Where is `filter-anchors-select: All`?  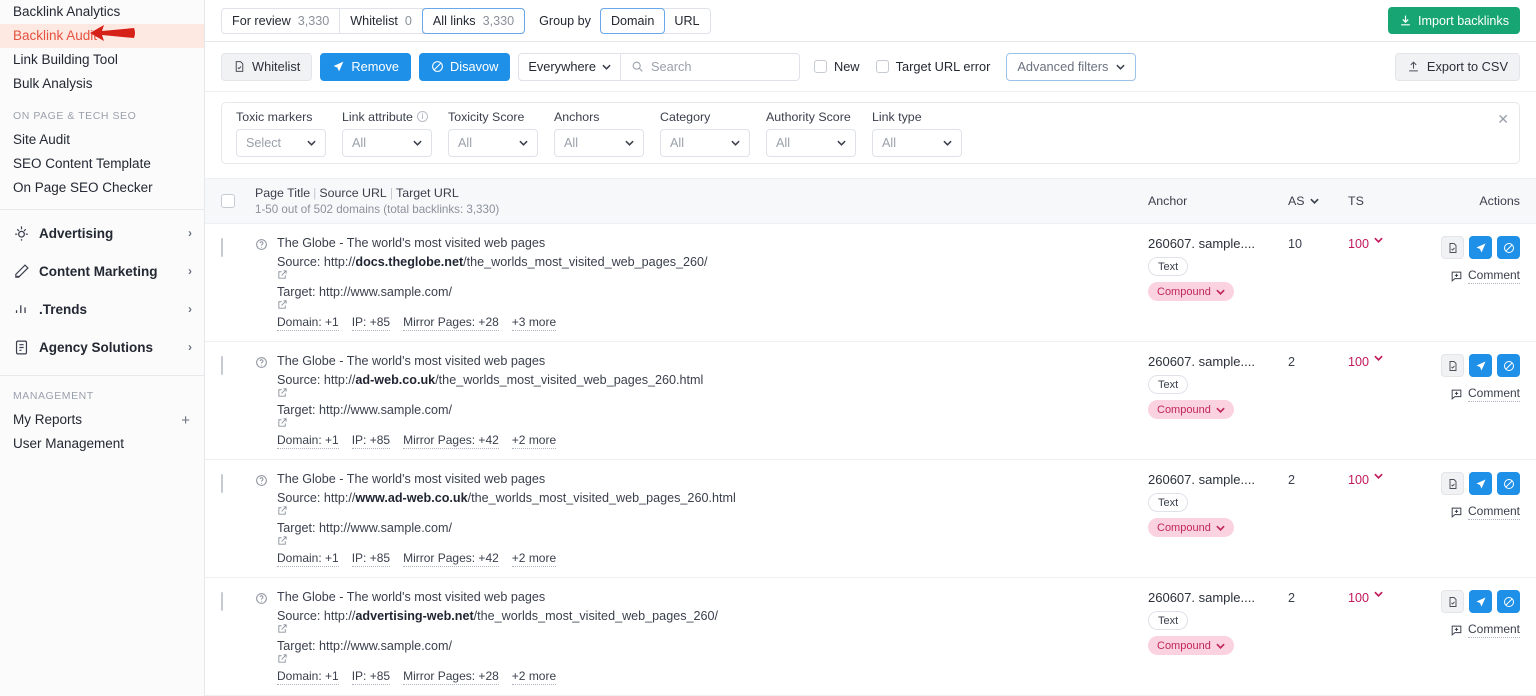
filter-anchors-select: All is located at coordinates (599, 142).